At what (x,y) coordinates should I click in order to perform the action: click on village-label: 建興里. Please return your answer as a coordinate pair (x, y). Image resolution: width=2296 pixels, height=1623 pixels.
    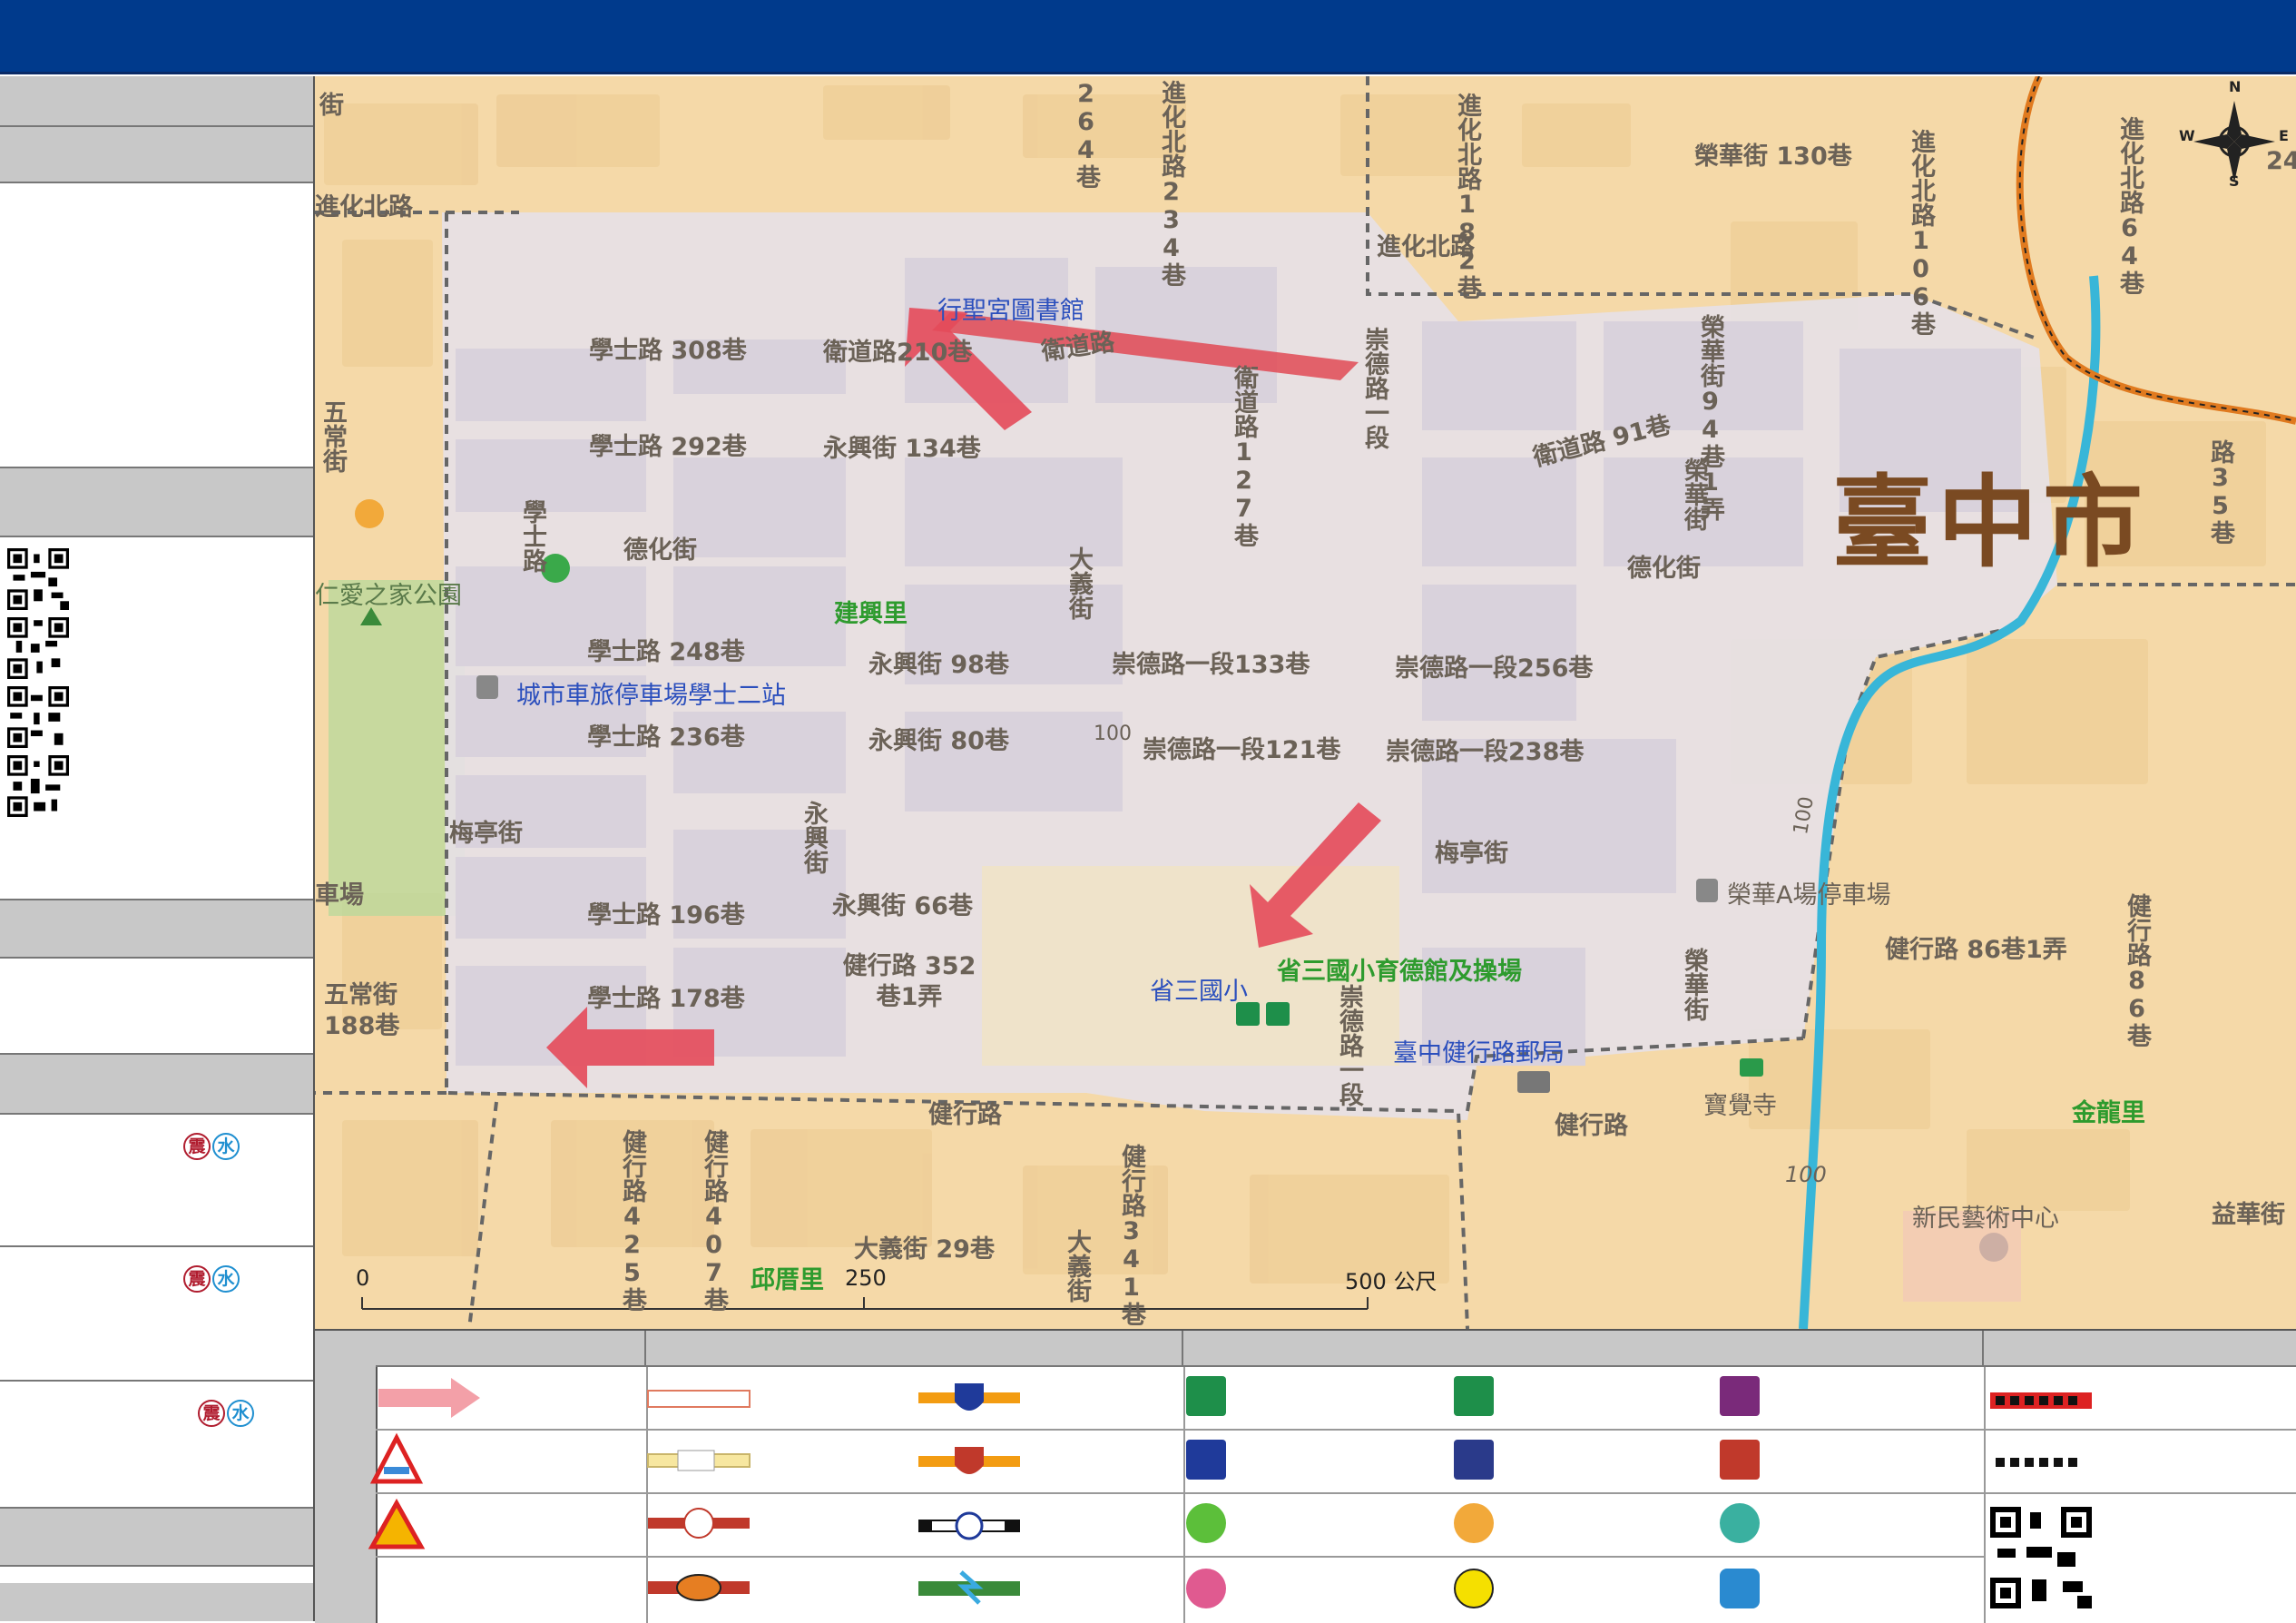
    Looking at the image, I should click on (871, 614).